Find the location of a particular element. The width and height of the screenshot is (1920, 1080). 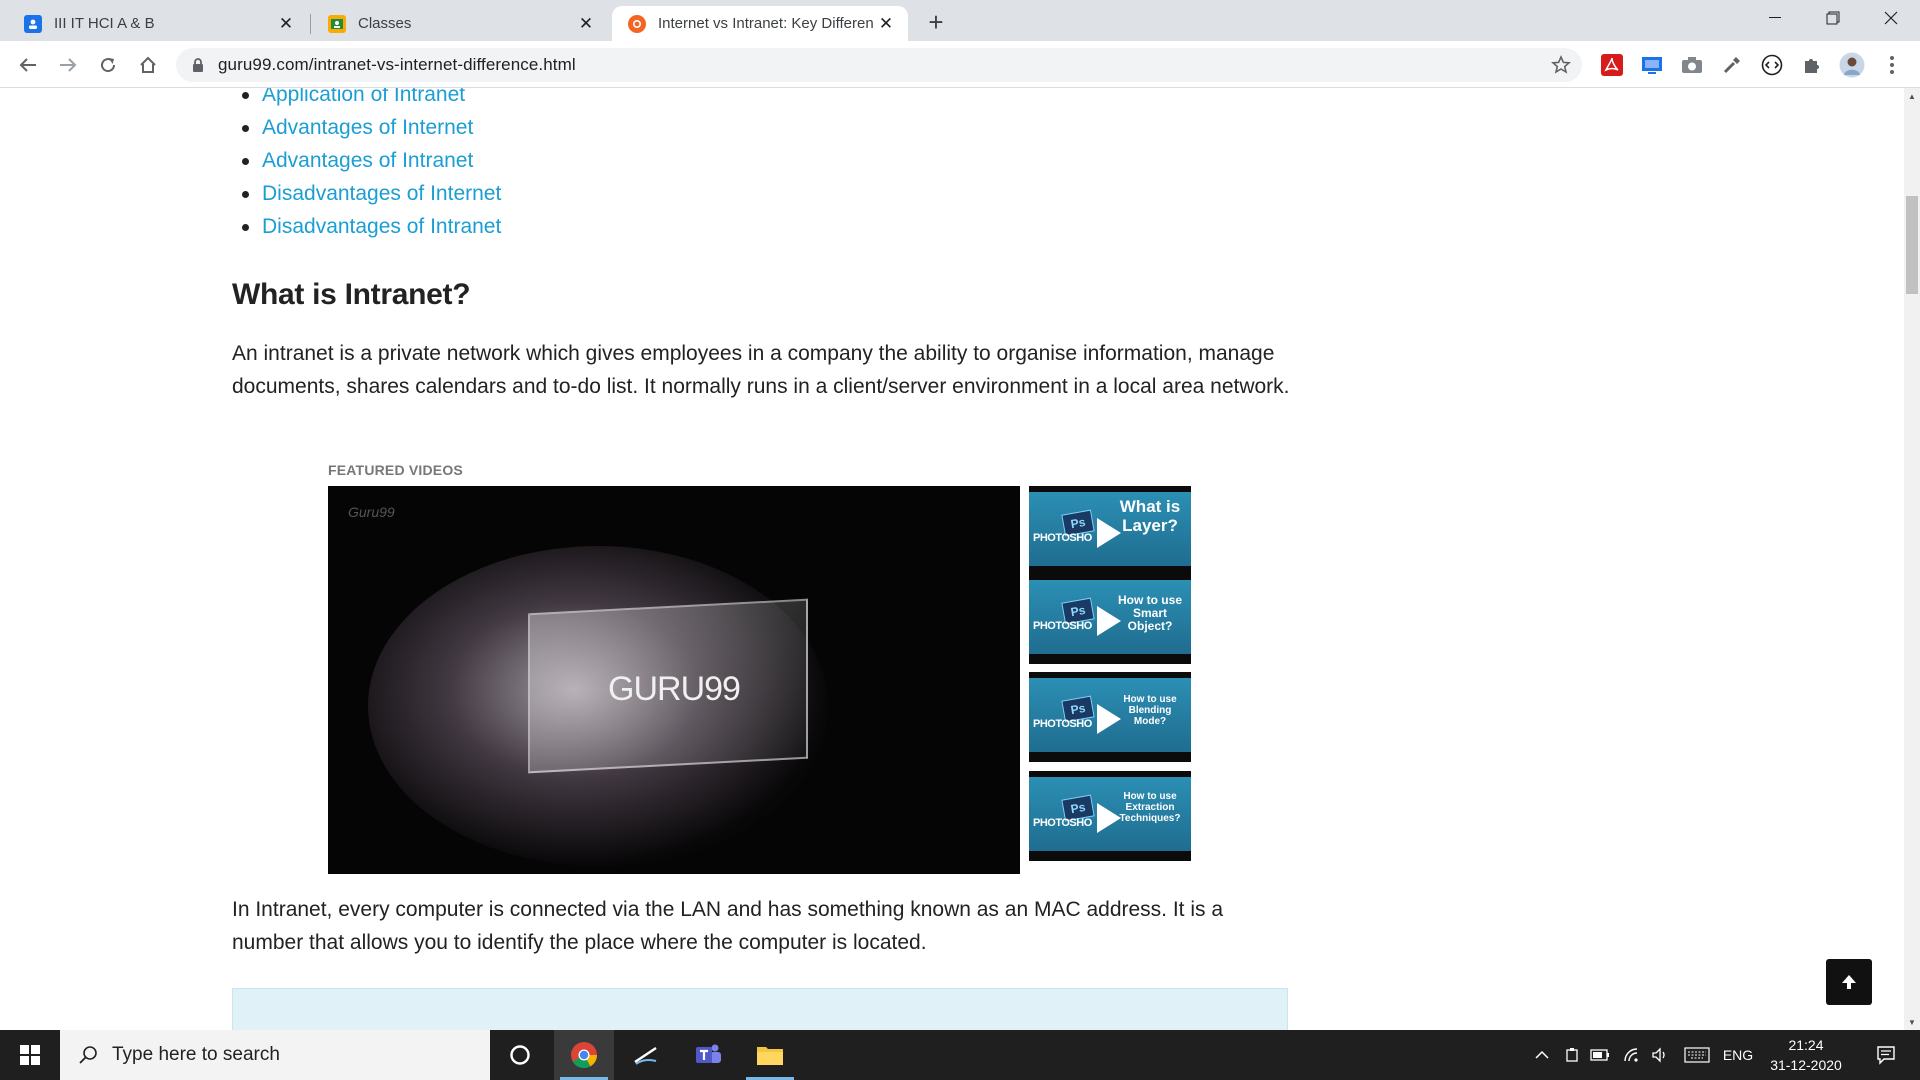

bookmark-star-icon is located at coordinates (1561, 65).